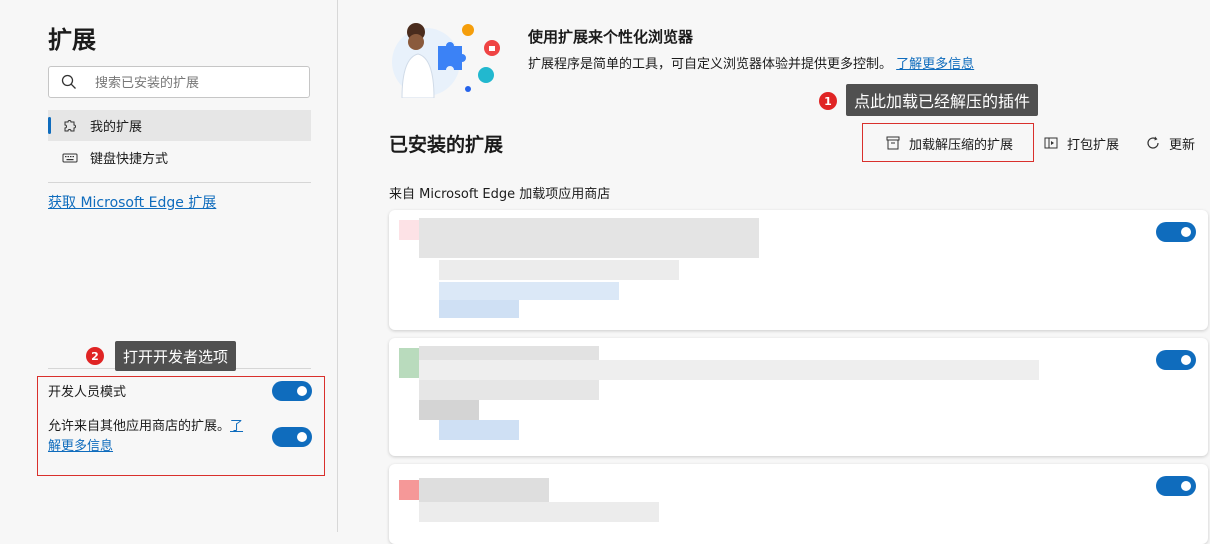 The width and height of the screenshot is (1210, 544). What do you see at coordinates (179, 125) in the screenshot?
I see `nav-item-my-extensions: 我的扩展` at bounding box center [179, 125].